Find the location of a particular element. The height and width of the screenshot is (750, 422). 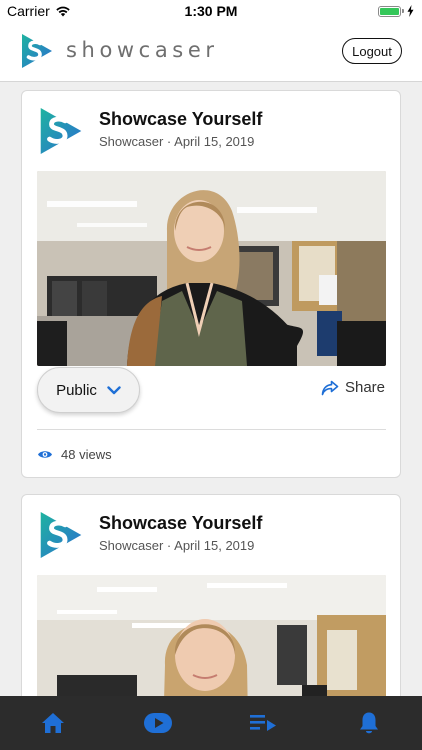

tab-videos is located at coordinates (158, 723).